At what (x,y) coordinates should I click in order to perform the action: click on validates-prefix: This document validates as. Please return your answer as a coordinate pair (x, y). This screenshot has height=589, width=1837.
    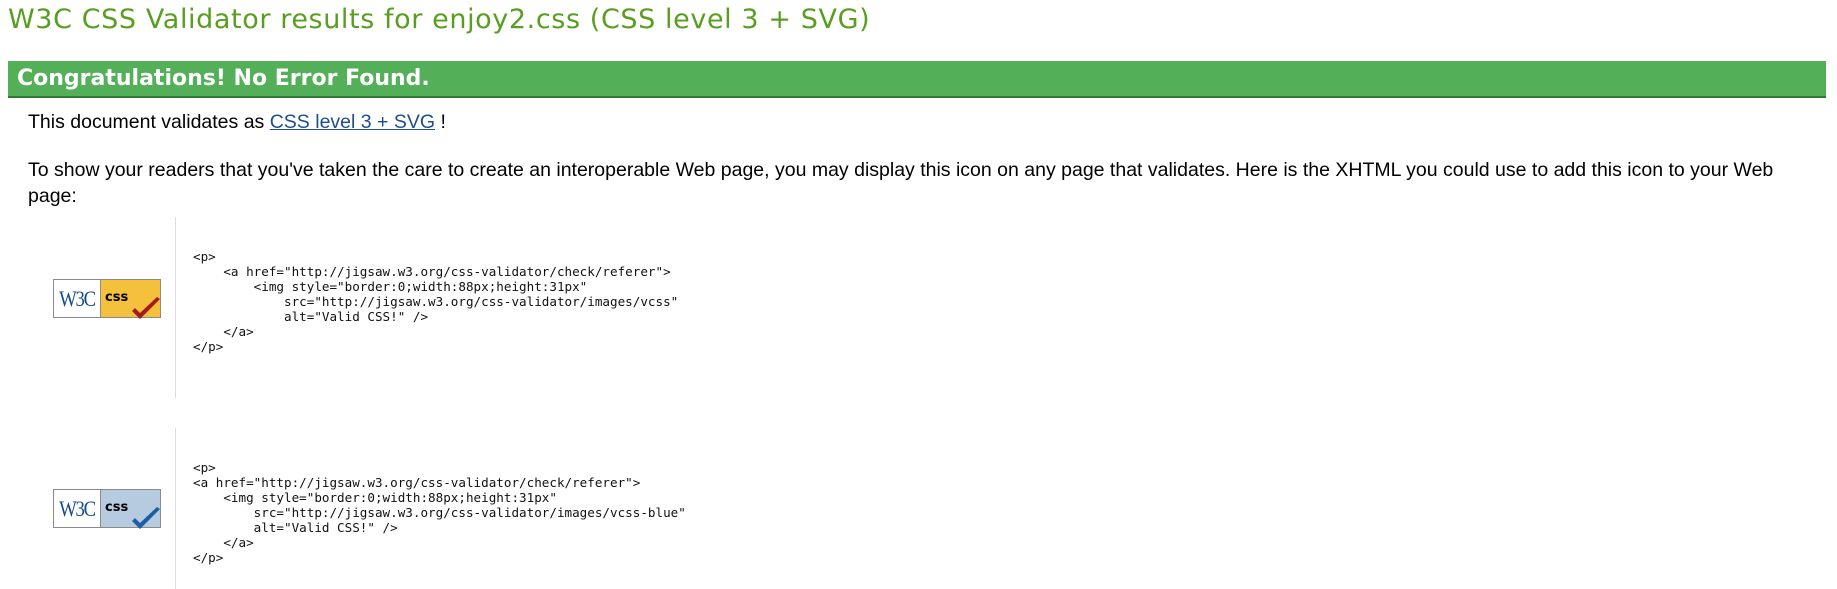
    Looking at the image, I should click on (146, 122).